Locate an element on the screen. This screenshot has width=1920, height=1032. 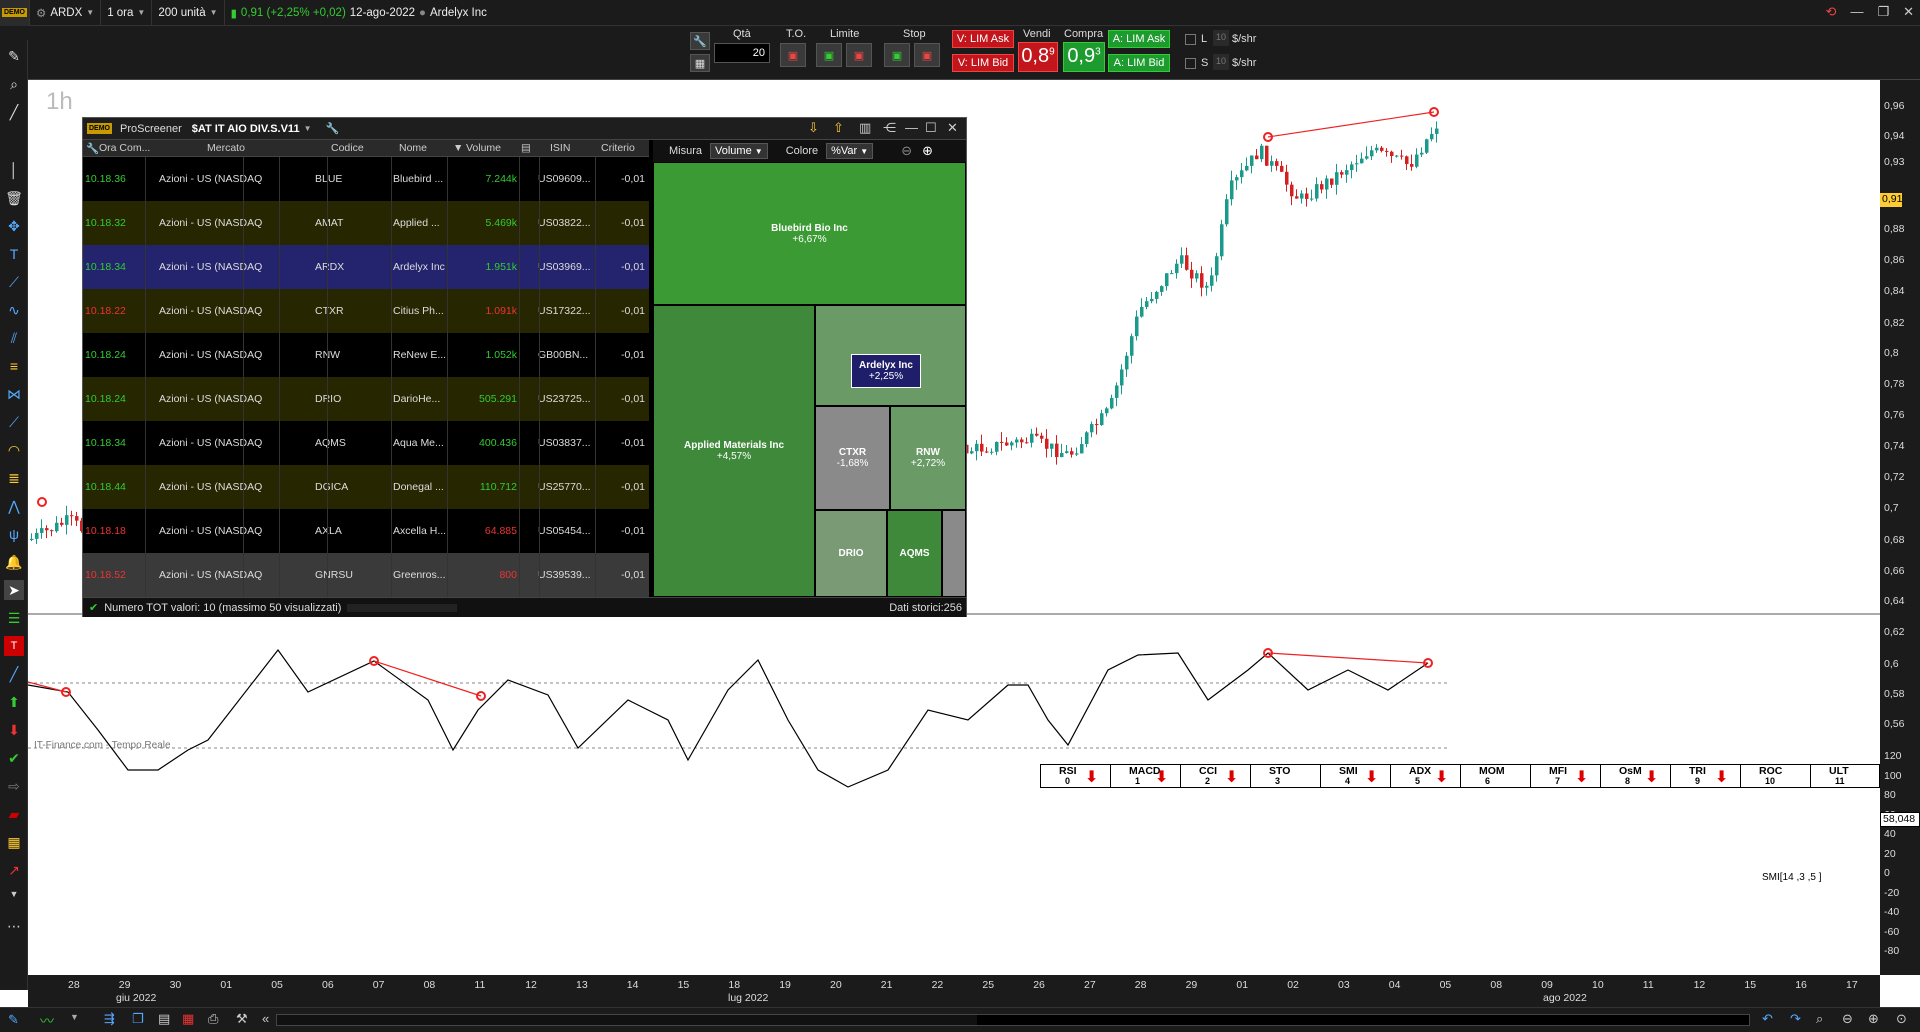
quantity-input: 20 is located at coordinates (742, 53).